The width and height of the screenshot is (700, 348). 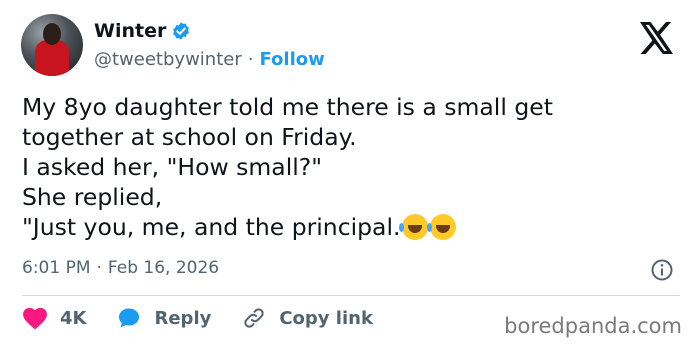 I want to click on copy-link-label: Copy link, so click(x=326, y=318).